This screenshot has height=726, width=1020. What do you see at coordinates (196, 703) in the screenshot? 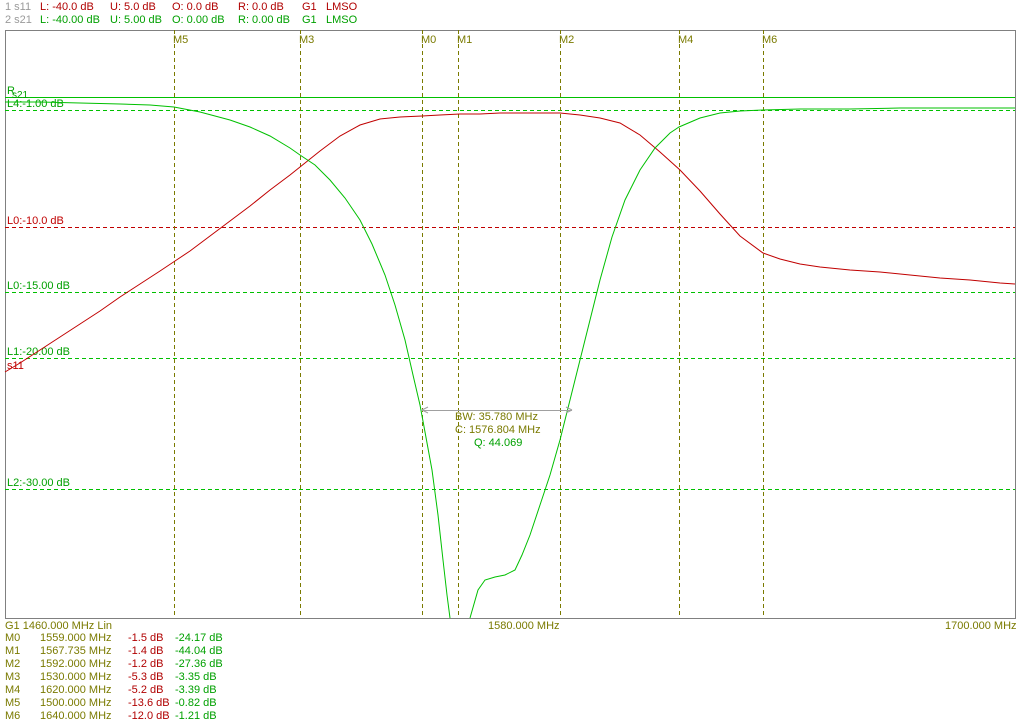
I see `marker-s21: -0.82 dB` at bounding box center [196, 703].